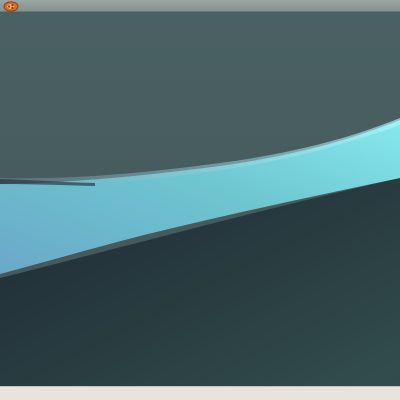 The width and height of the screenshot is (400, 400). I want to click on bottom-panel, so click(200, 393).